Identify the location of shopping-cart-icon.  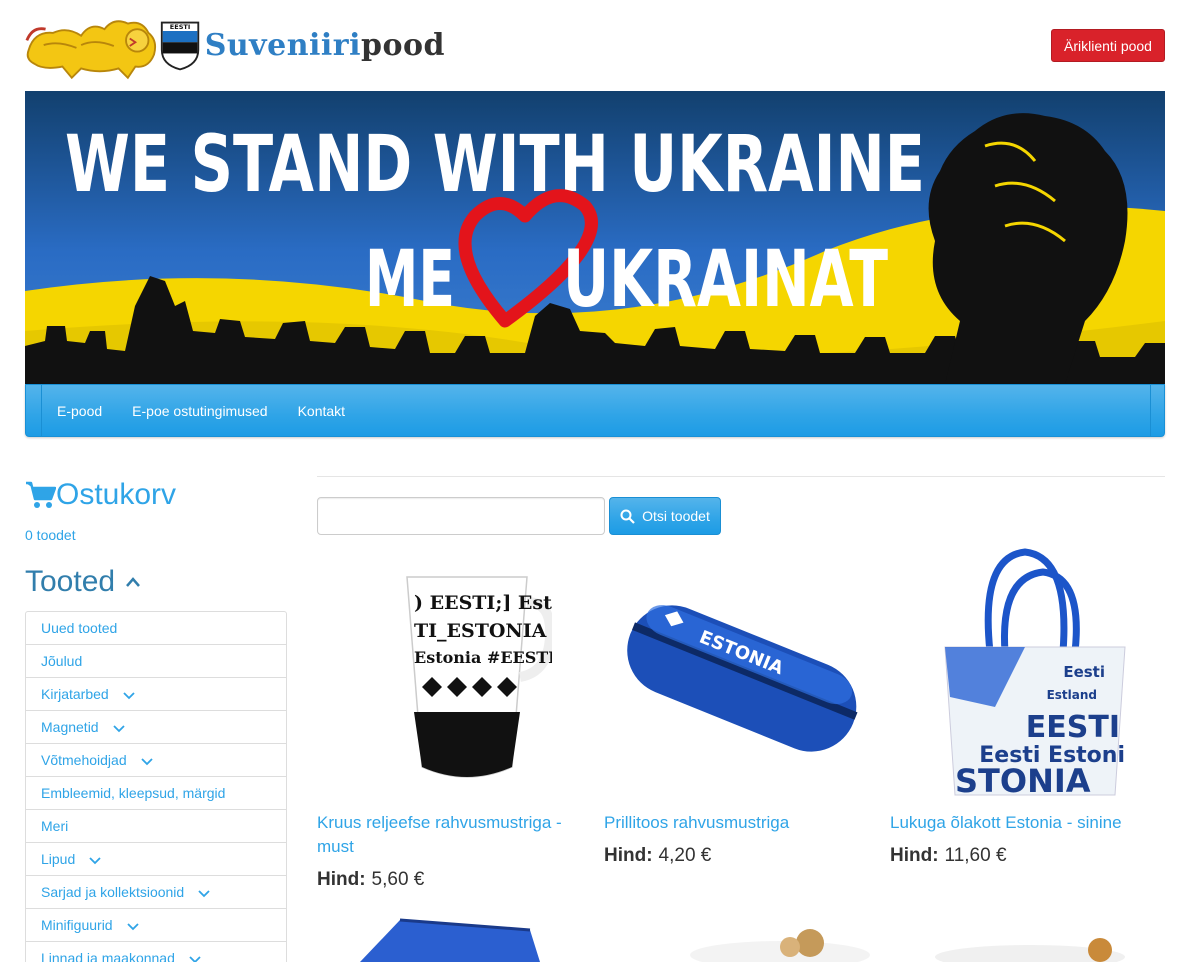
(41, 494).